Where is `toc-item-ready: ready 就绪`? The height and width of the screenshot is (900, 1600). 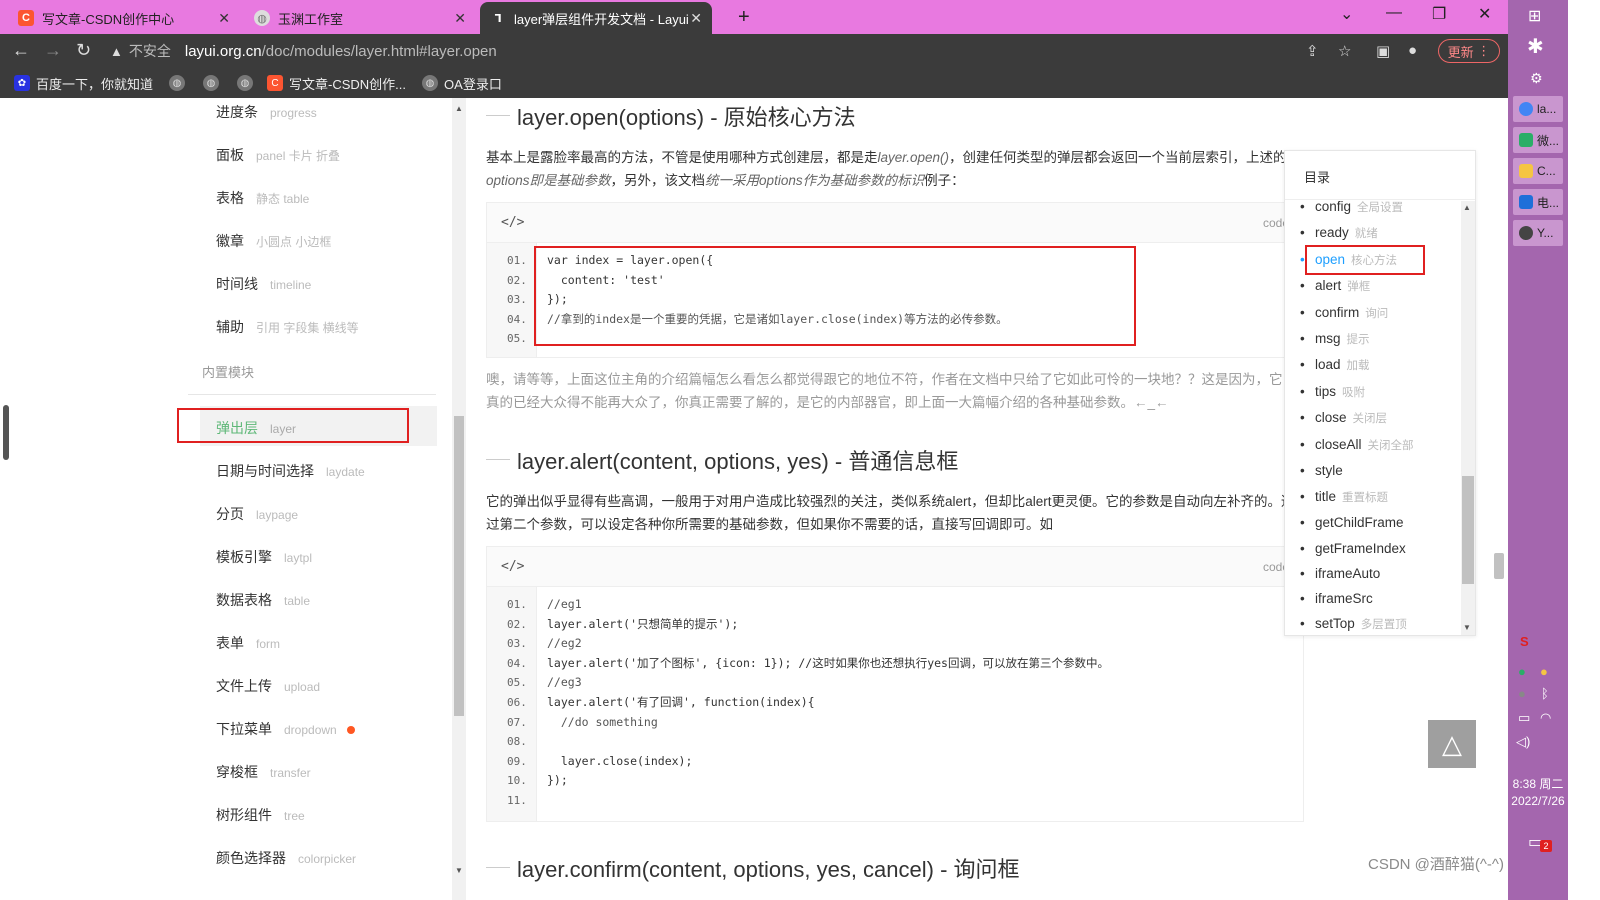
toc-item-ready: ready 就绪 is located at coordinates (1339, 233).